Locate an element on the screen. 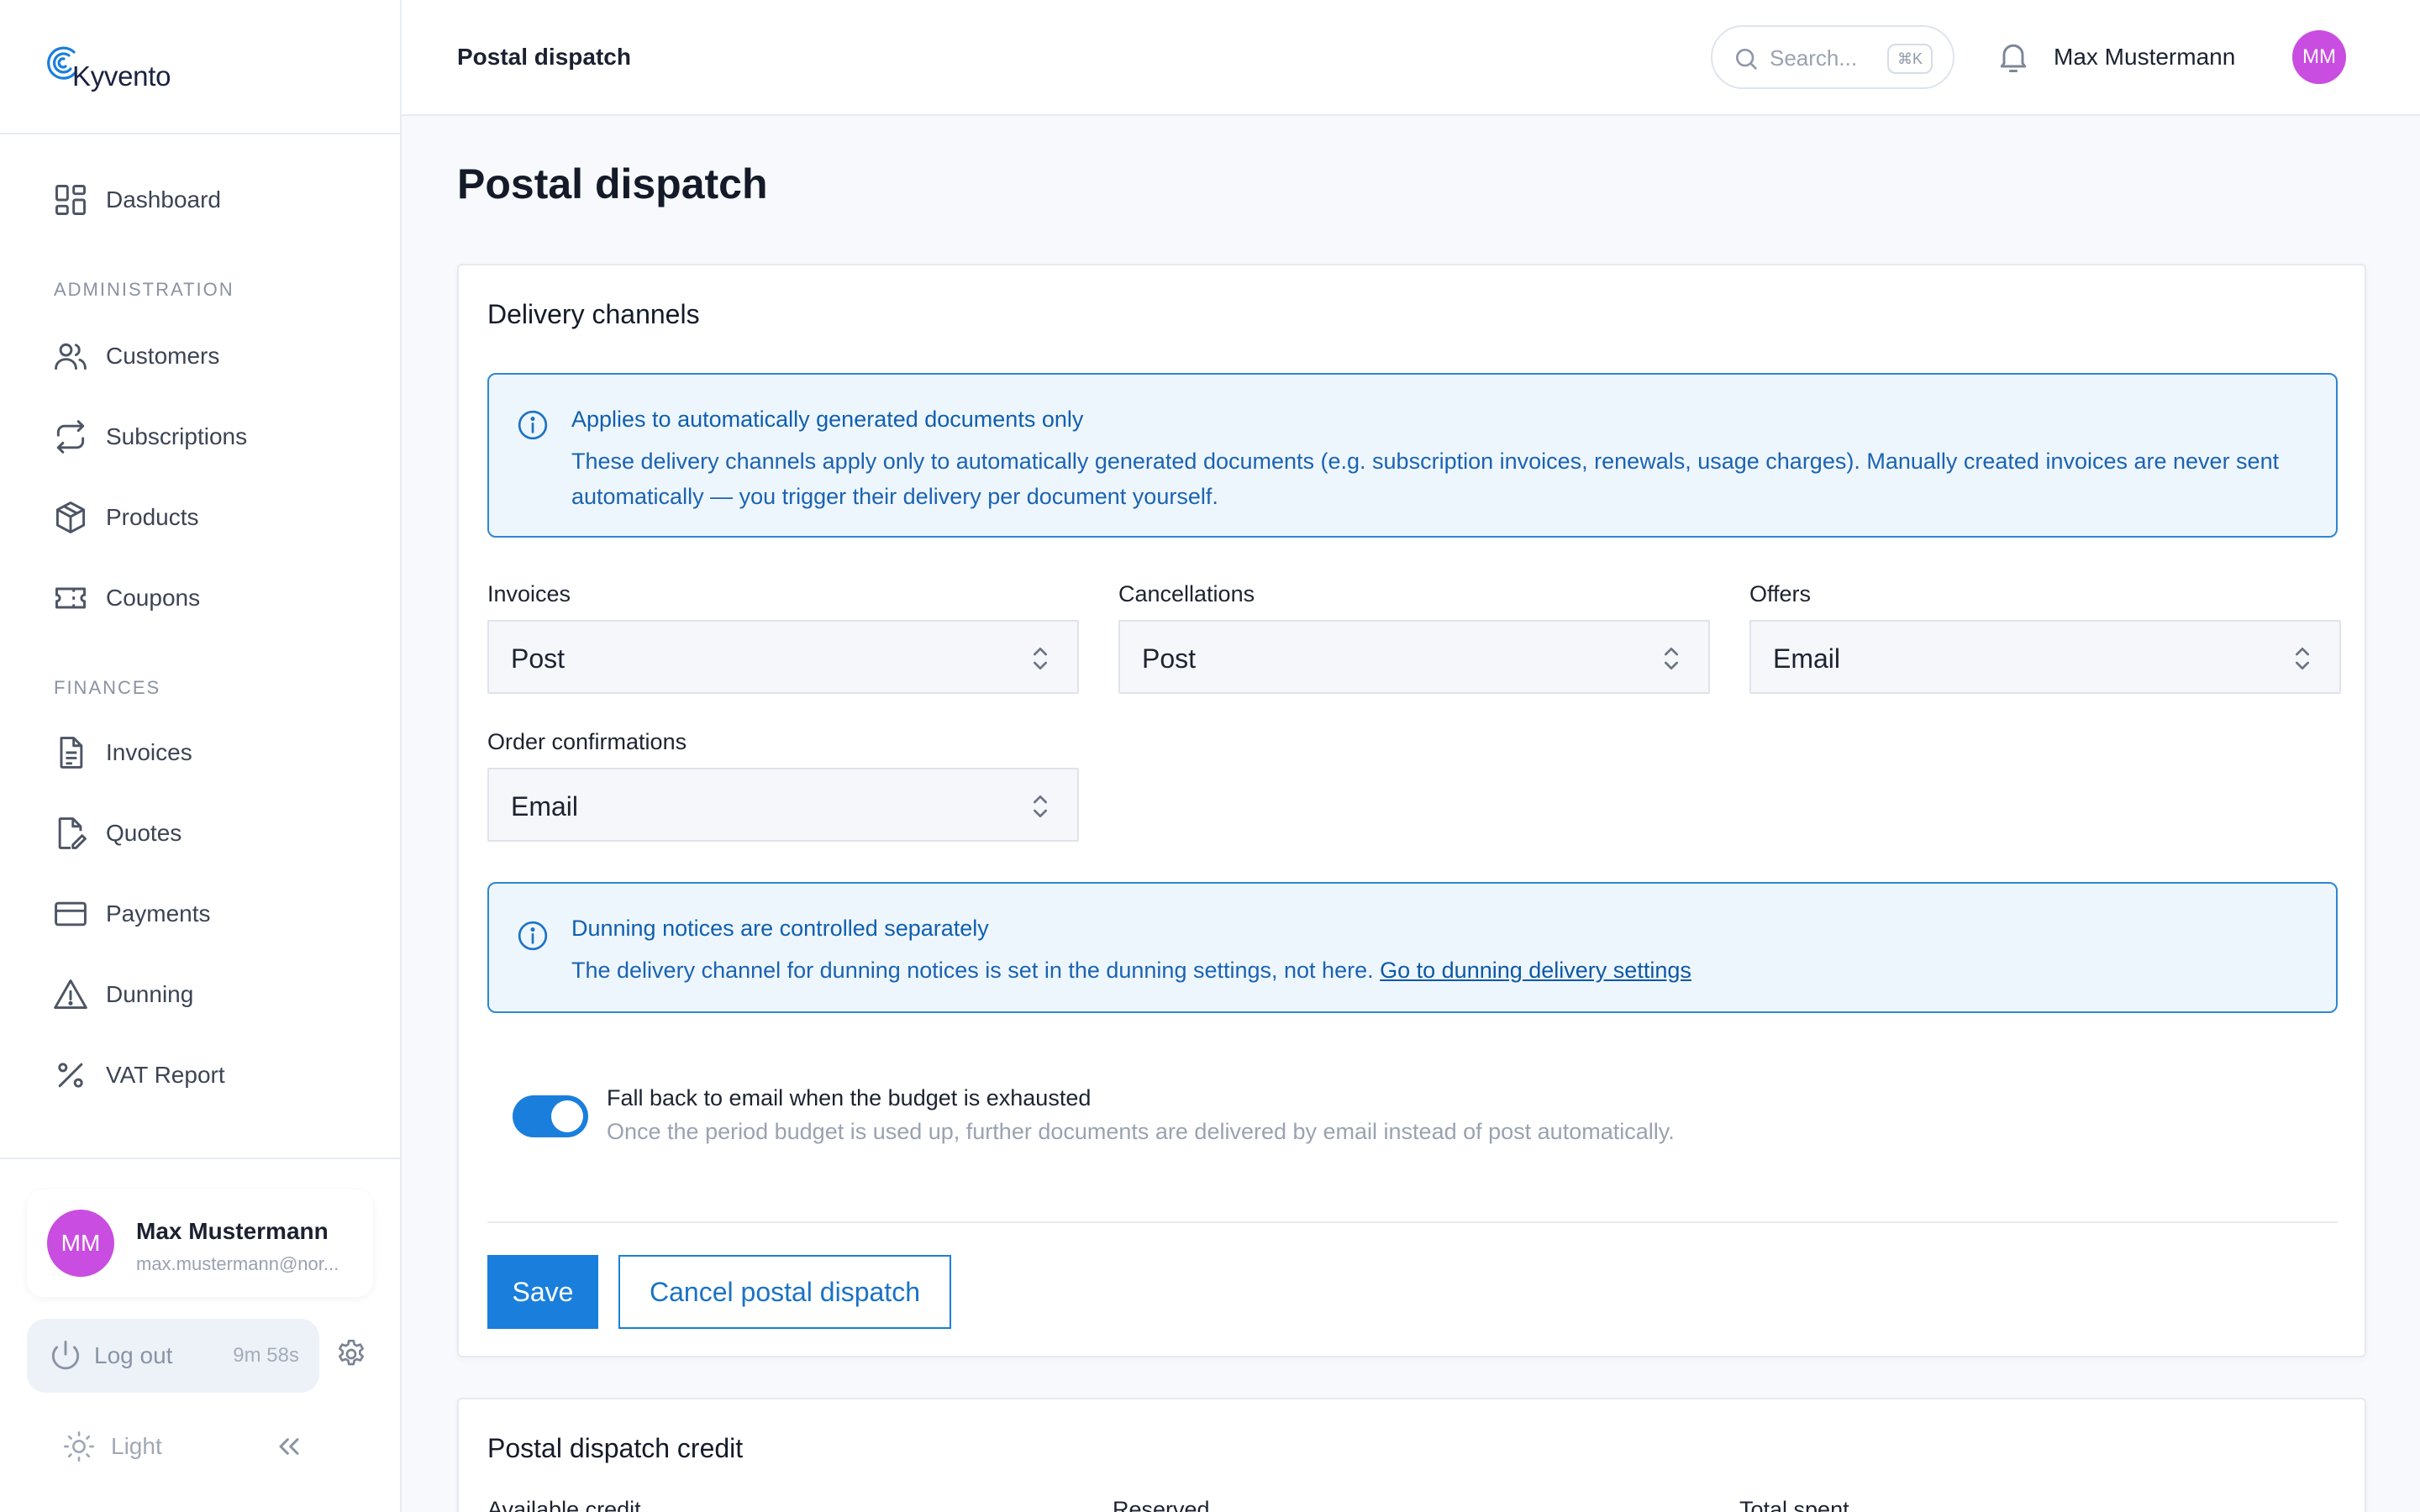 Image resolution: width=2420 pixels, height=1512 pixels. settings-button is located at coordinates (351, 1354).